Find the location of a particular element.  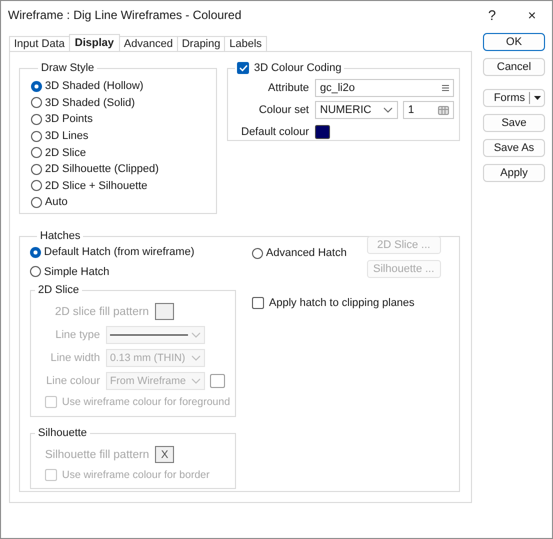

group-title: Hatches is located at coordinates (60, 236).